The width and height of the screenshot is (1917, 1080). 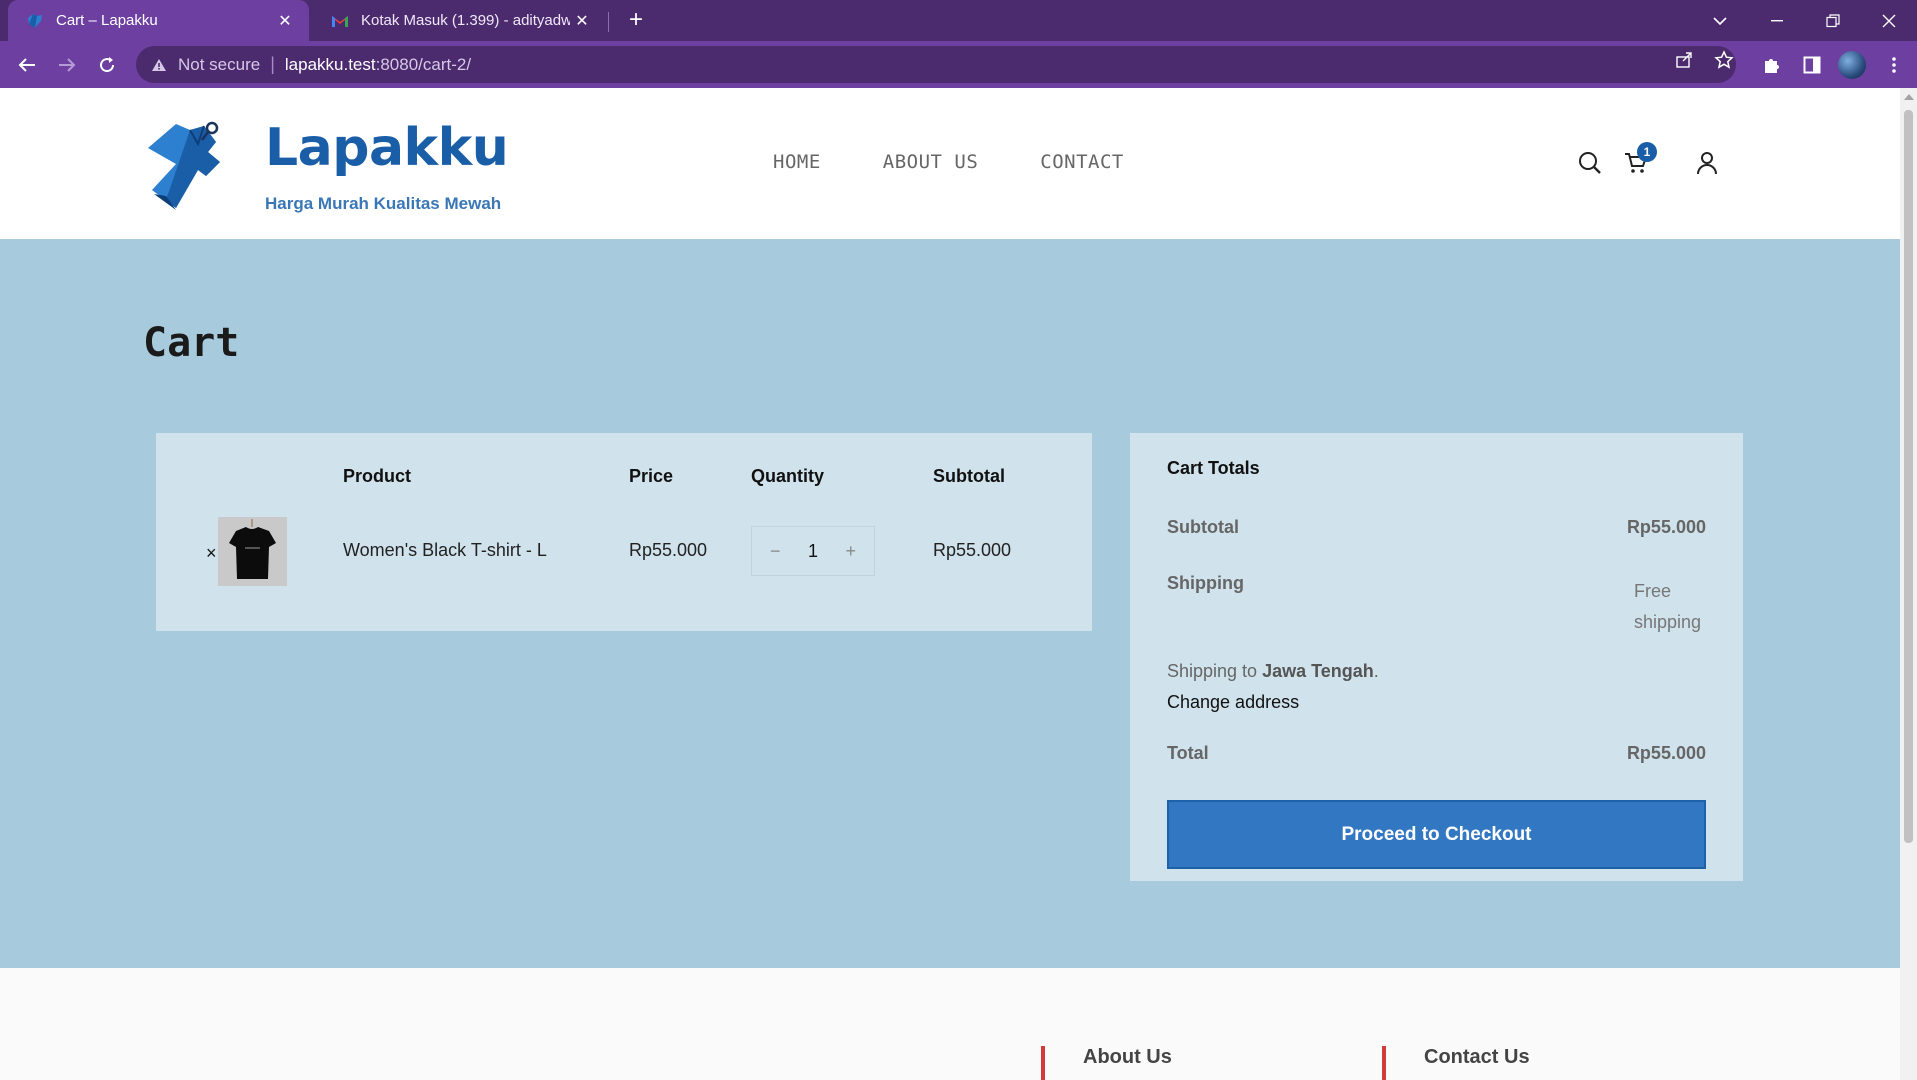 I want to click on user-account-icon, so click(x=1707, y=163).